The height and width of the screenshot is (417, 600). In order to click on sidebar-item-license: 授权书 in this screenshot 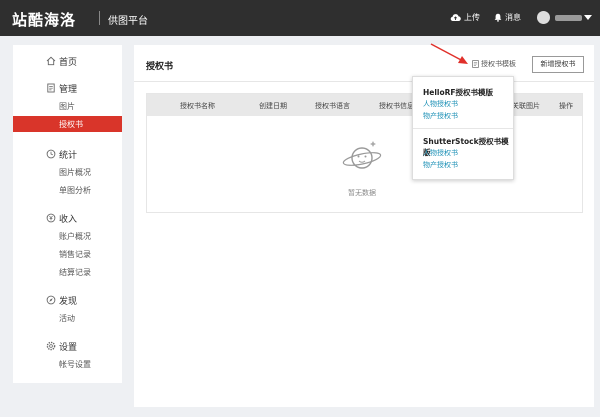, I will do `click(67, 124)`.